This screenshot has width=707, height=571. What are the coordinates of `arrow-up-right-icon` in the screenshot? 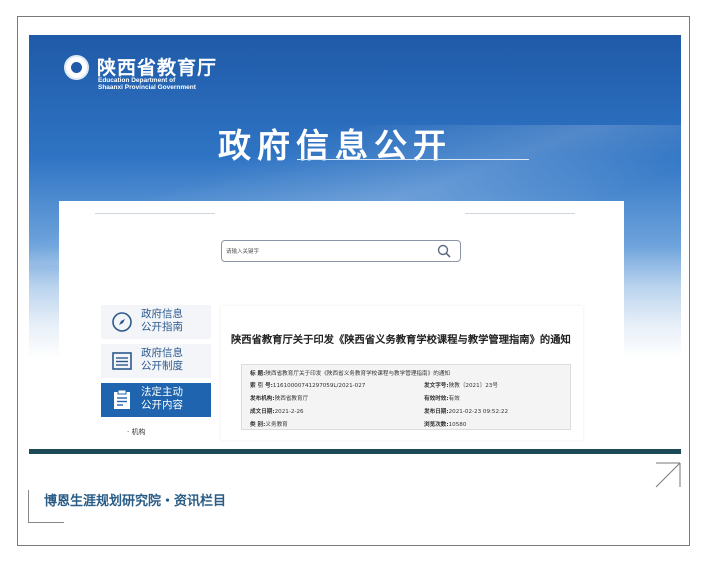 It's located at (668, 475).